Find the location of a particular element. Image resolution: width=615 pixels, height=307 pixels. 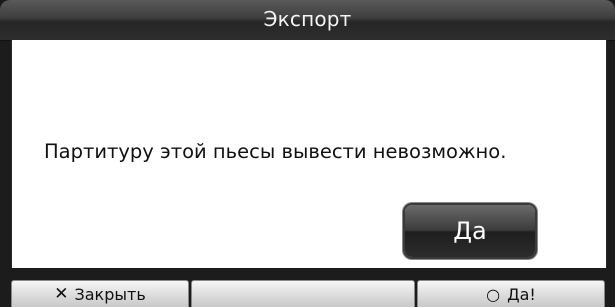

close-button: ✕ Закрыть is located at coordinates (100, 293).